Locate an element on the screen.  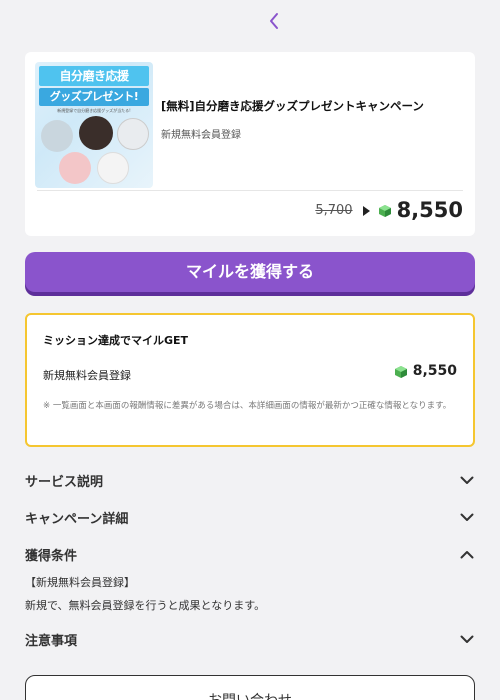
accordion-label: 獲得条件 is located at coordinates (51, 556).